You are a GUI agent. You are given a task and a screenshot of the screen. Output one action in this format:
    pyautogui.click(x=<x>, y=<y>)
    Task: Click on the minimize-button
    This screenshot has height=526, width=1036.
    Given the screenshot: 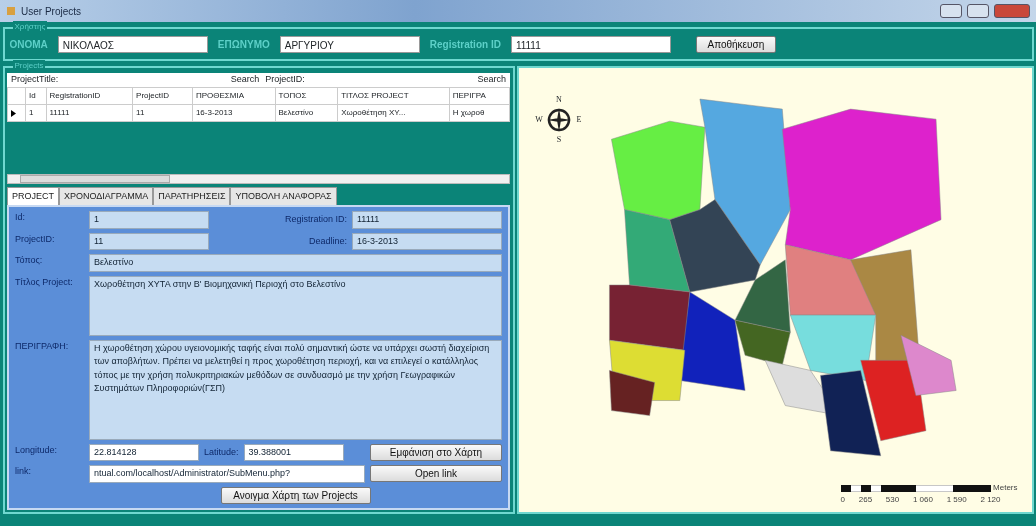 What is the action you would take?
    pyautogui.click(x=951, y=11)
    